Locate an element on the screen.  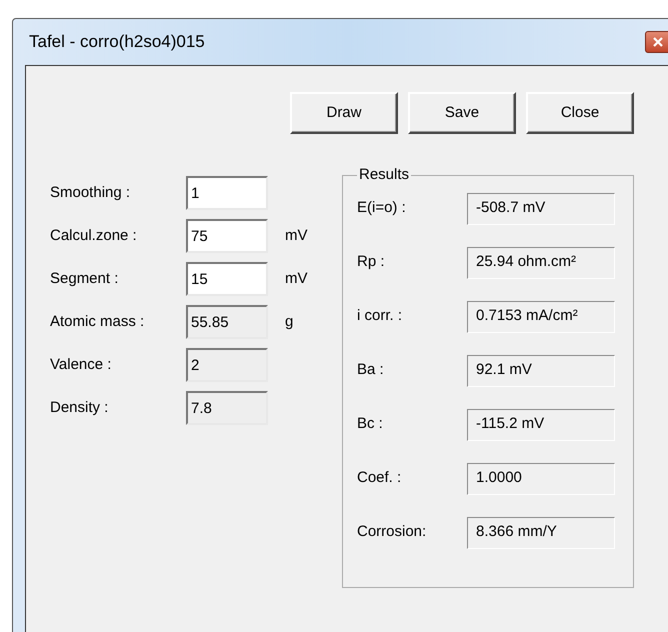
result-label: i corr. : is located at coordinates (380, 316).